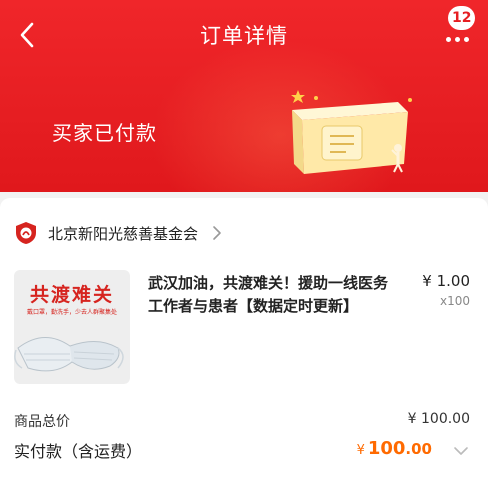 Image resolution: width=488 pixels, height=487 pixels. I want to click on notification-badge: 12, so click(462, 18).